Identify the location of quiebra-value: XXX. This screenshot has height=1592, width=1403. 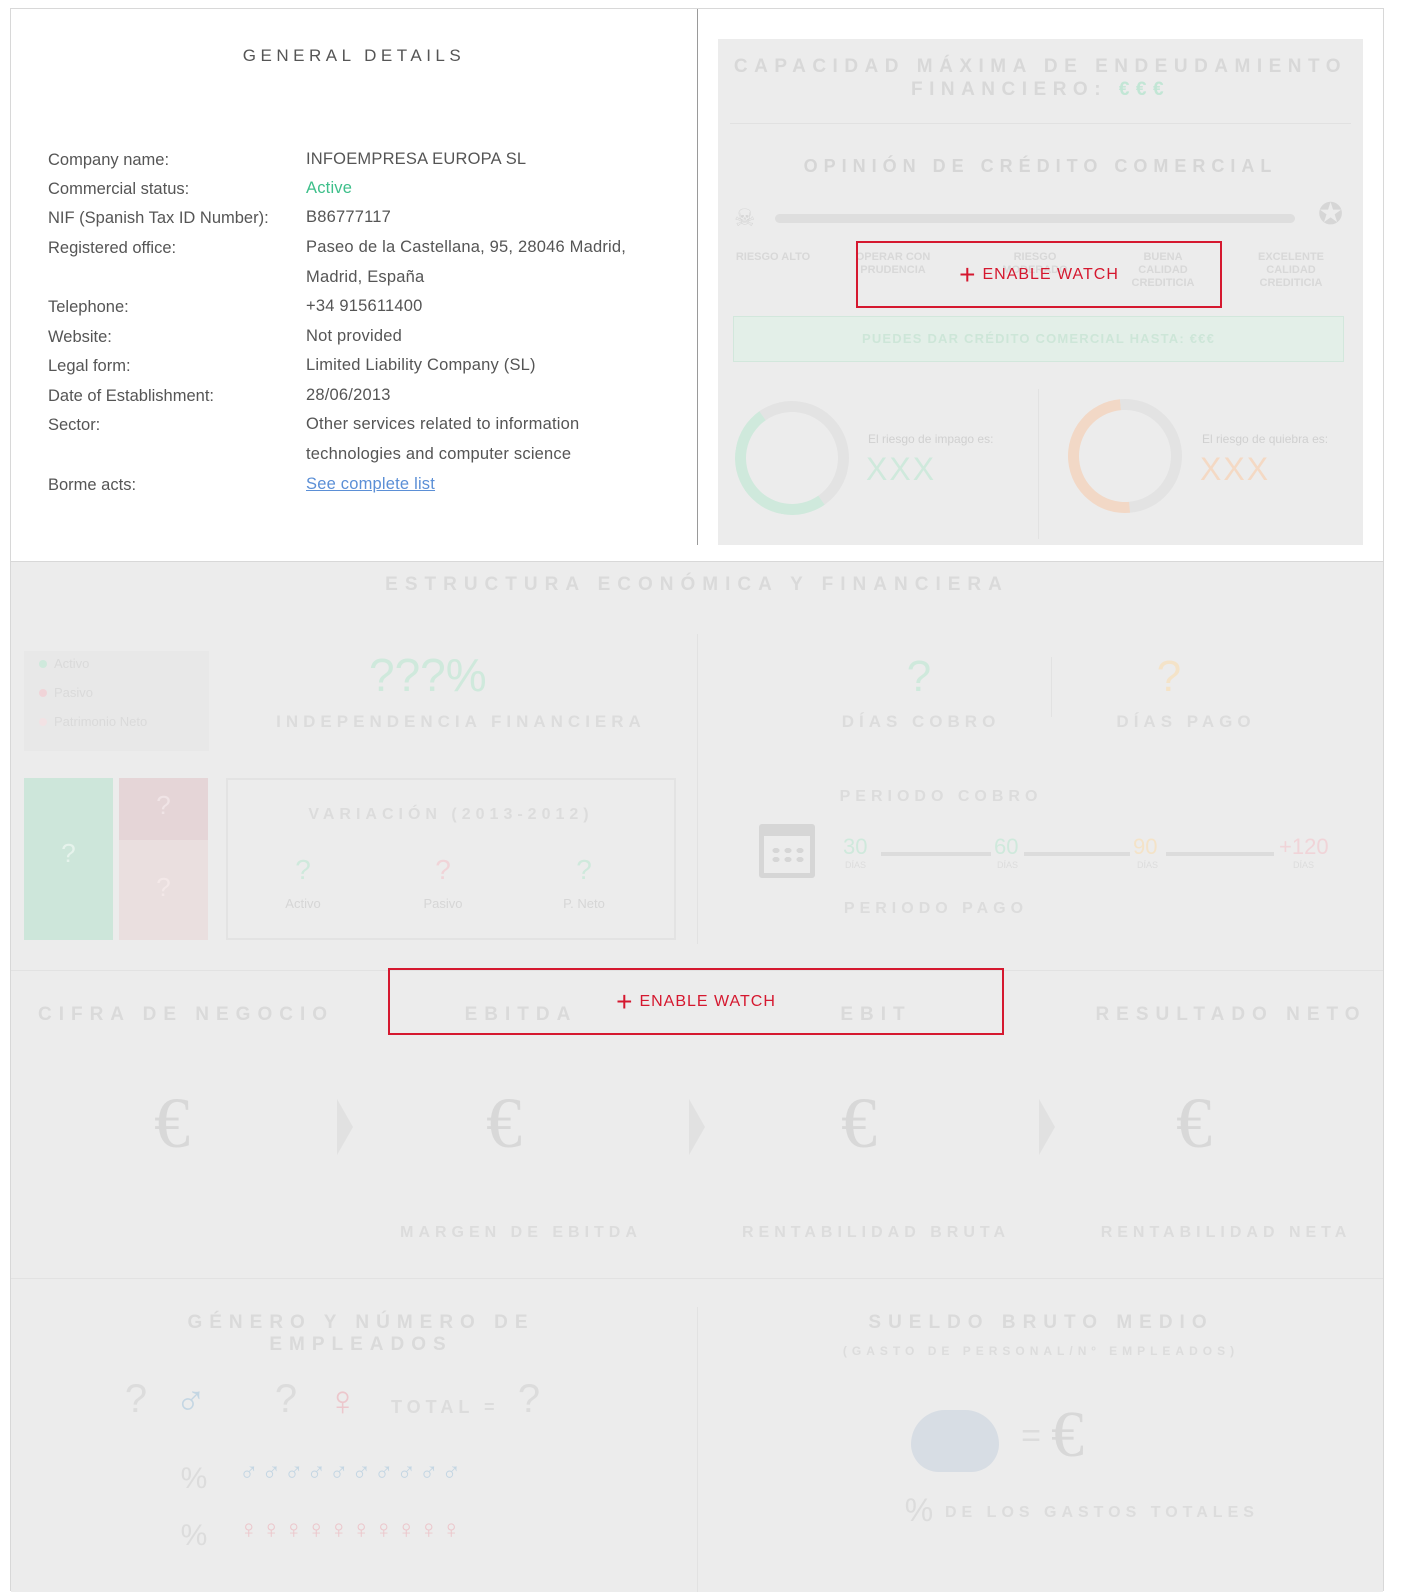
(1235, 469).